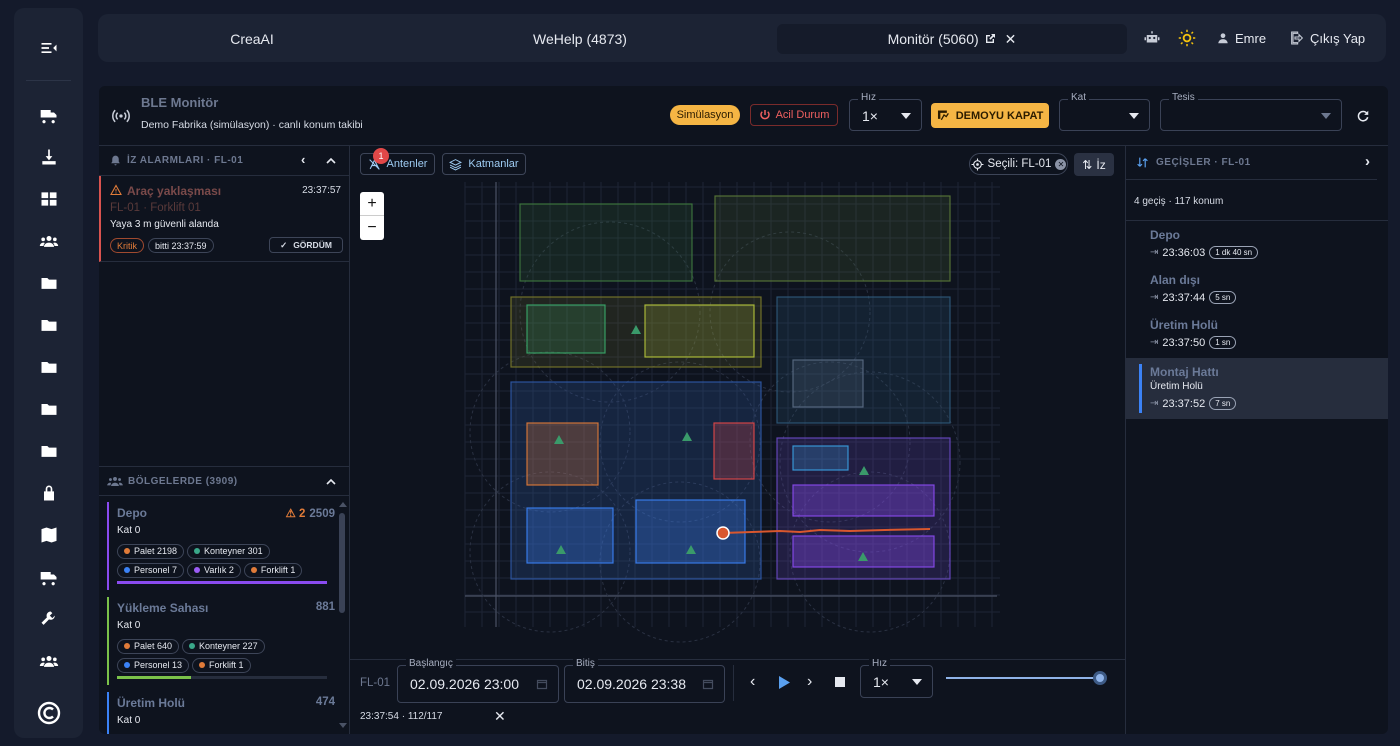 This screenshot has width=1400, height=746. What do you see at coordinates (1094, 164) in the screenshot?
I see `trail-toggle-button: ⇅ İz` at bounding box center [1094, 164].